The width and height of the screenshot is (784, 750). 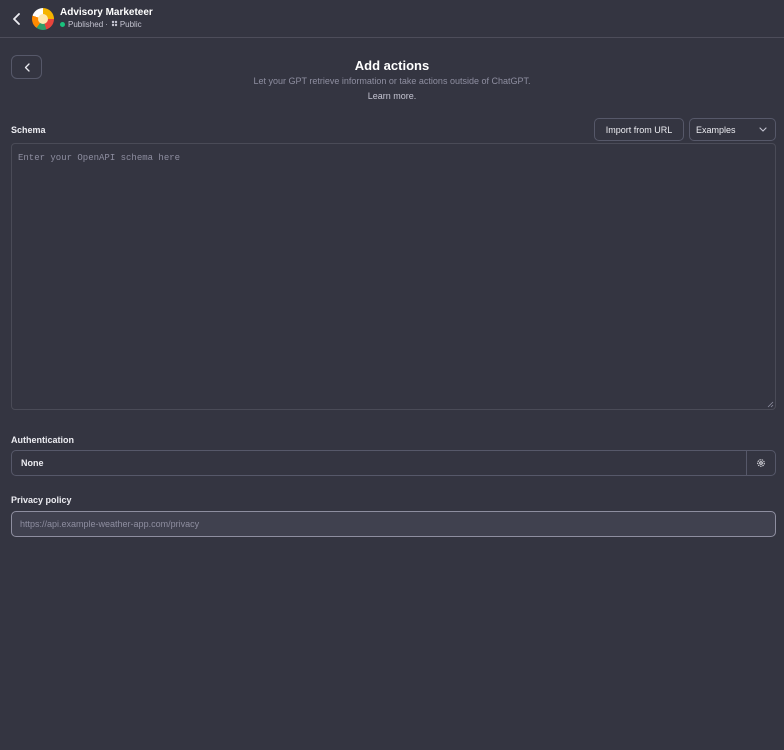 What do you see at coordinates (393, 524) in the screenshot?
I see `privacy-policy-input` at bounding box center [393, 524].